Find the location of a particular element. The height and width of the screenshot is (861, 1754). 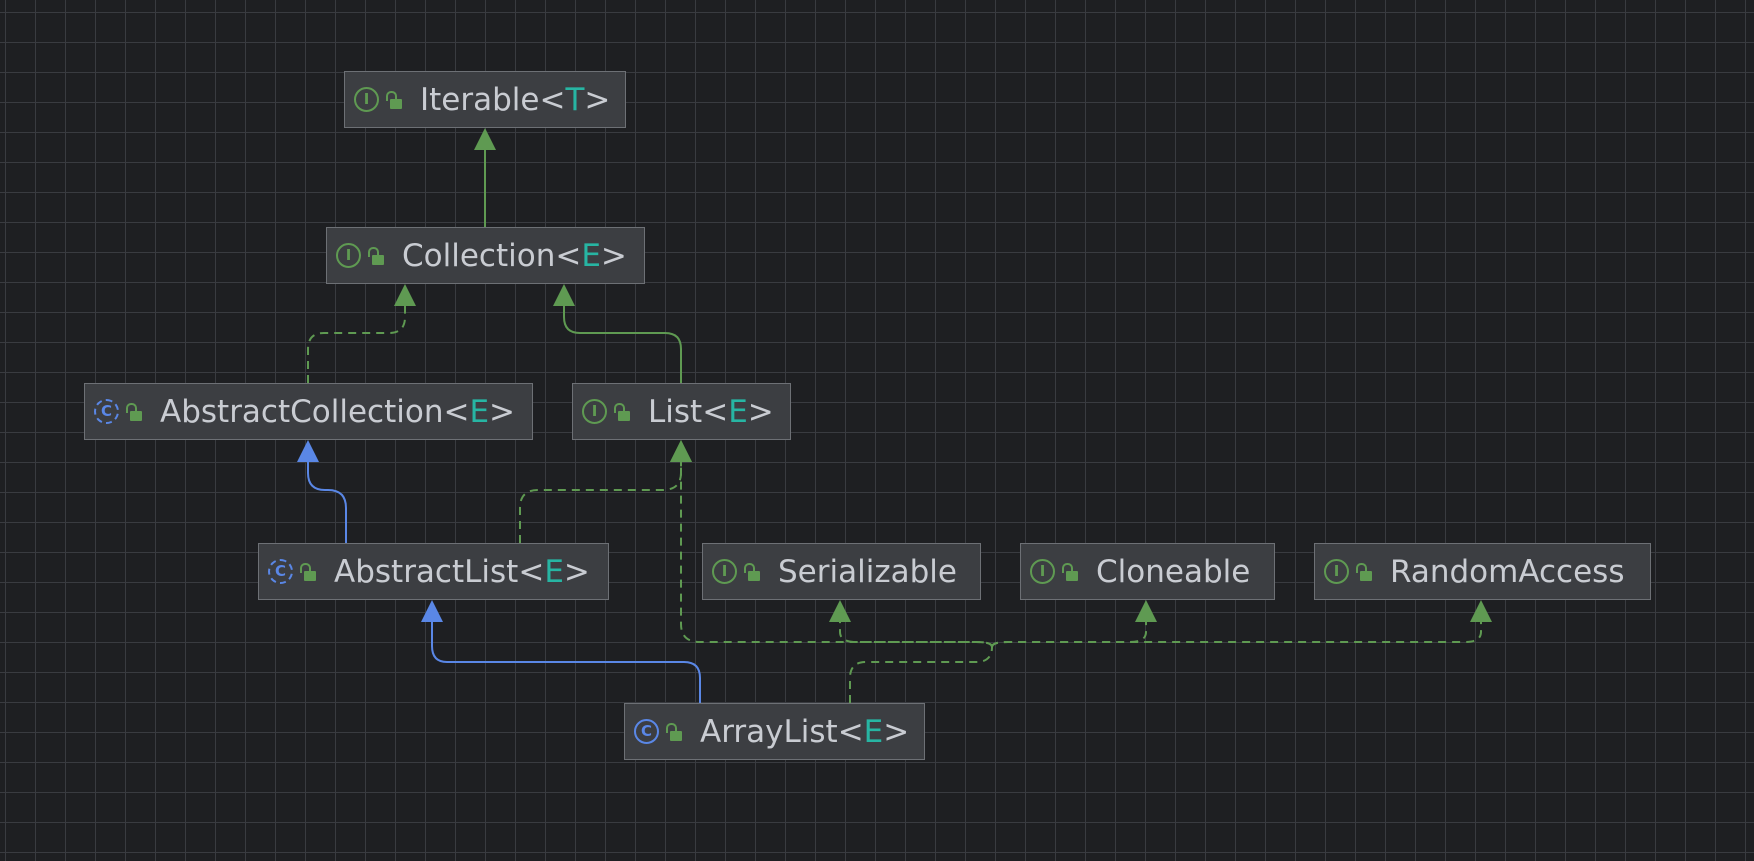

arrowhead-array-list-to-list is located at coordinates (681, 451).